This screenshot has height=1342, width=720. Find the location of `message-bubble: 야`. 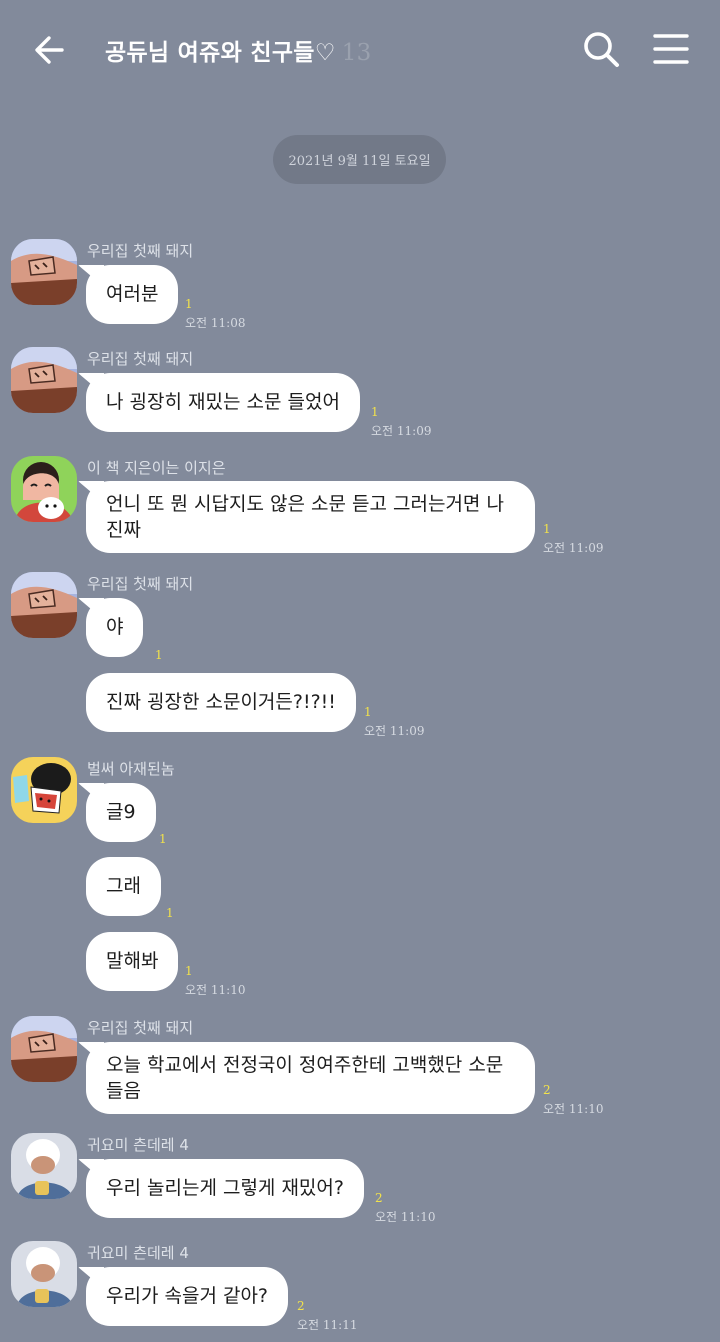

message-bubble: 야 is located at coordinates (115, 627).